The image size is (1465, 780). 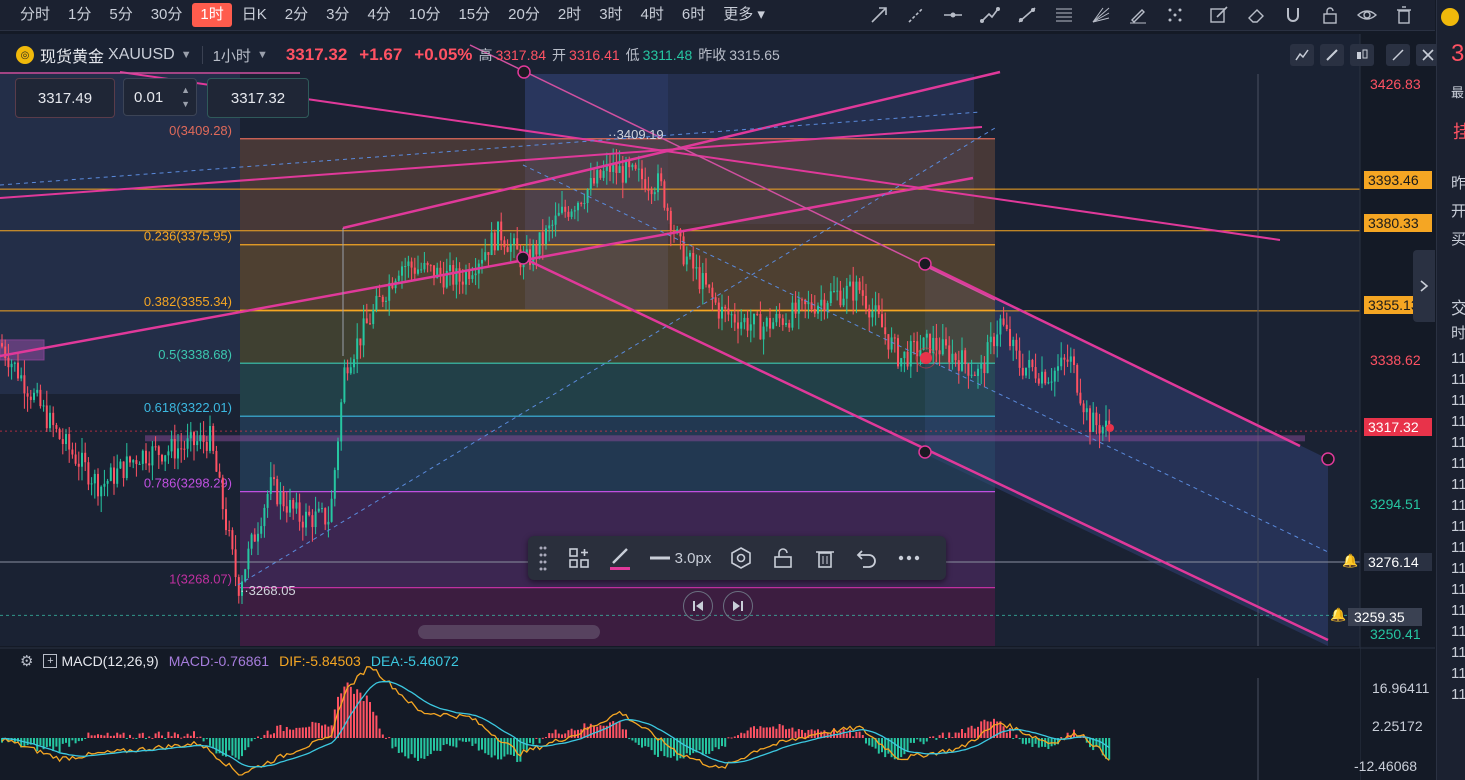 What do you see at coordinates (200, 579) in the screenshot?
I see `fib-label: 1(3268.07)` at bounding box center [200, 579].